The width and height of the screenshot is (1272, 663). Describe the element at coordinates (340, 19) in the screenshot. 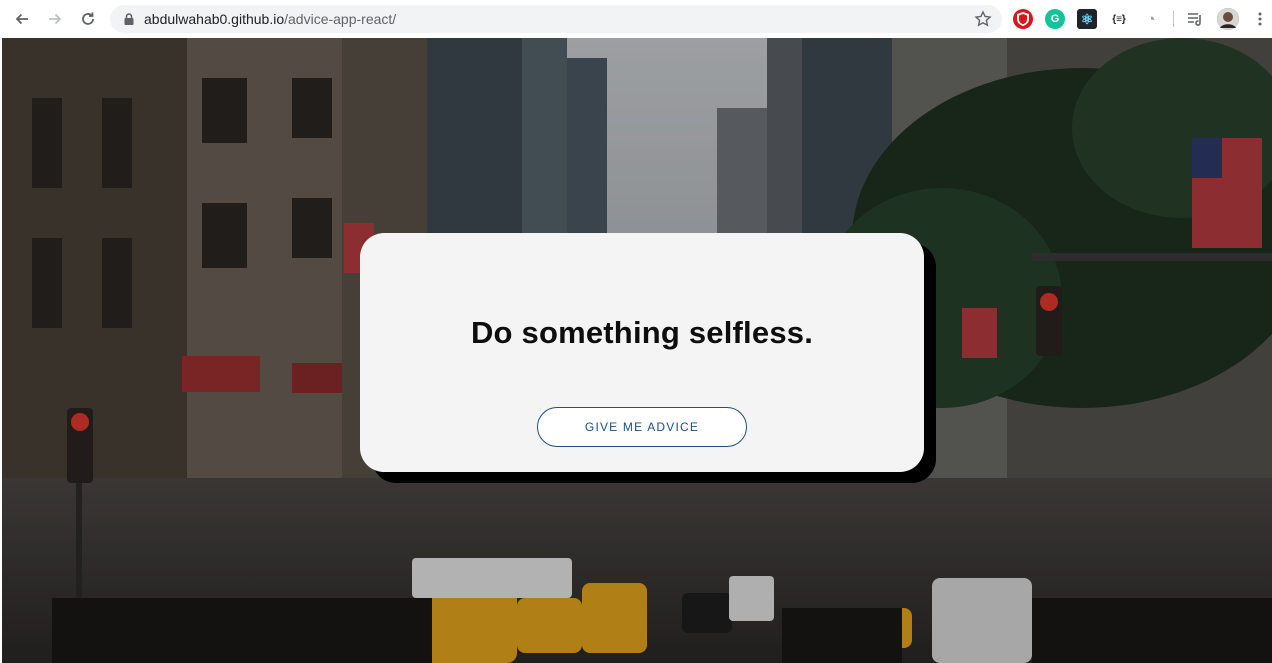

I see `url-path: /advice-app-react/` at that location.